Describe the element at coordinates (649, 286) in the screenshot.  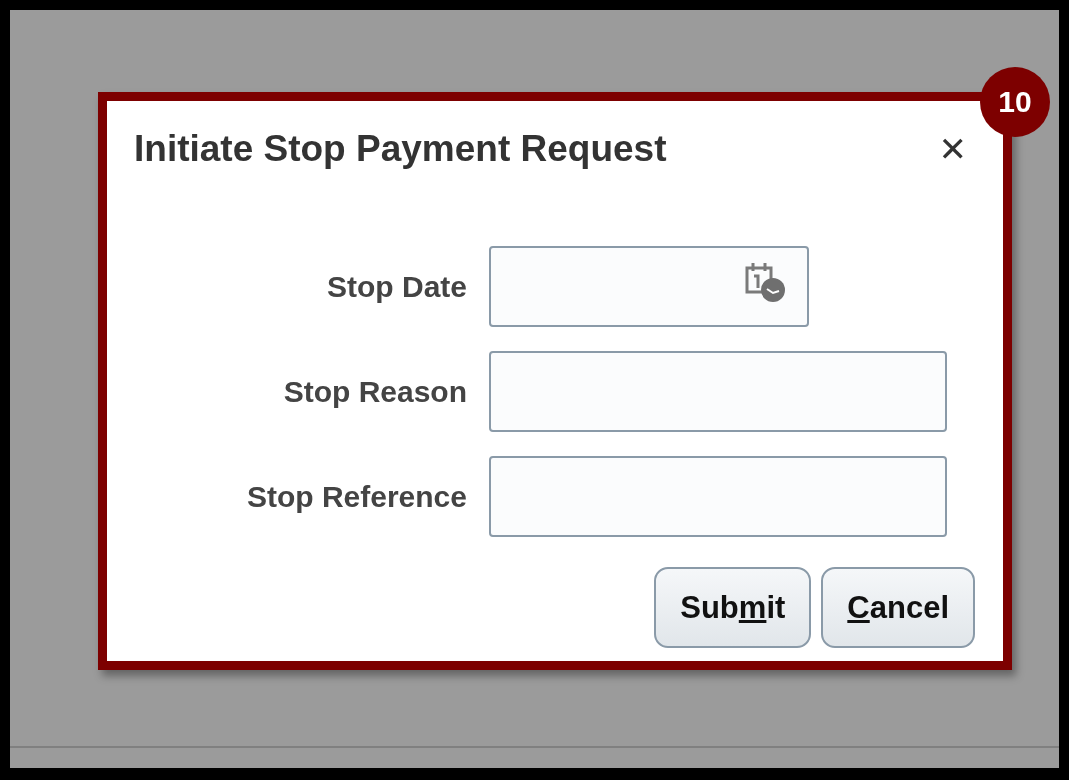
I see `date-field` at that location.